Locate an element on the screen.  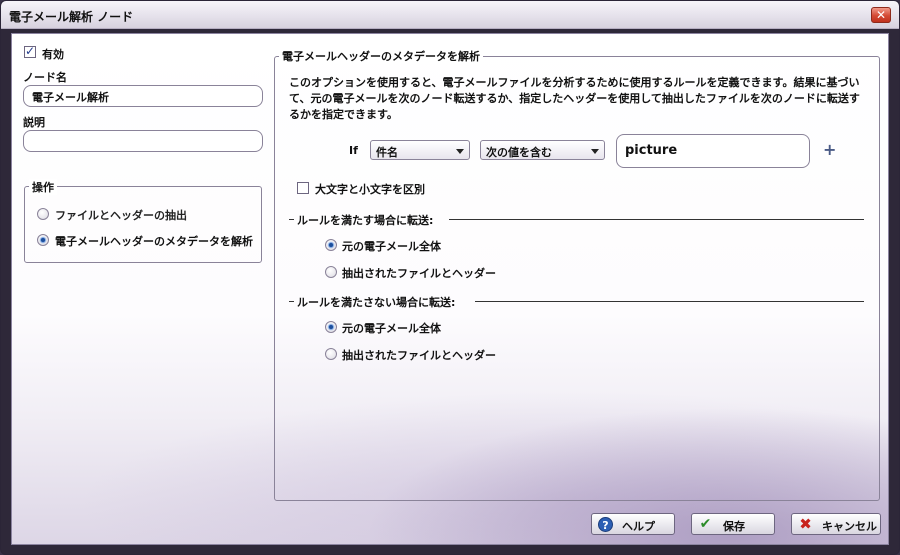
help-icon: ? is located at coordinates (605, 524).